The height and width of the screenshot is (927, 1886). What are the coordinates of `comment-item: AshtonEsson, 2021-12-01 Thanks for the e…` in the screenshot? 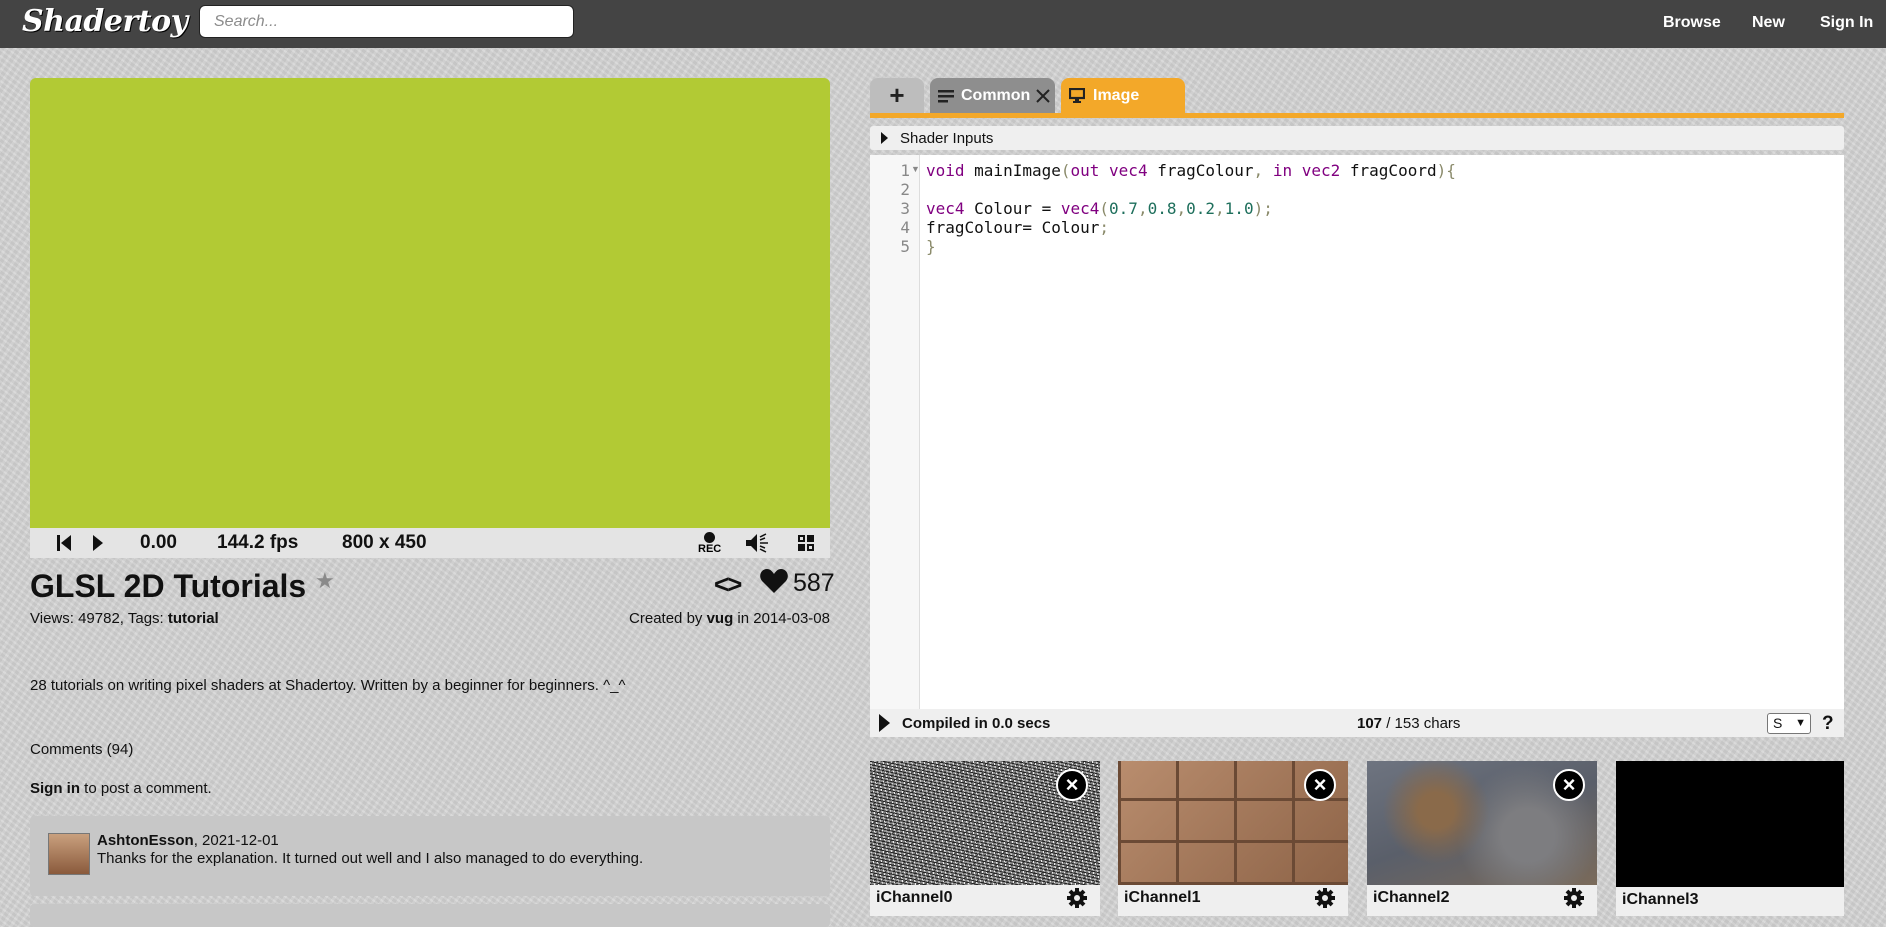 It's located at (430, 856).